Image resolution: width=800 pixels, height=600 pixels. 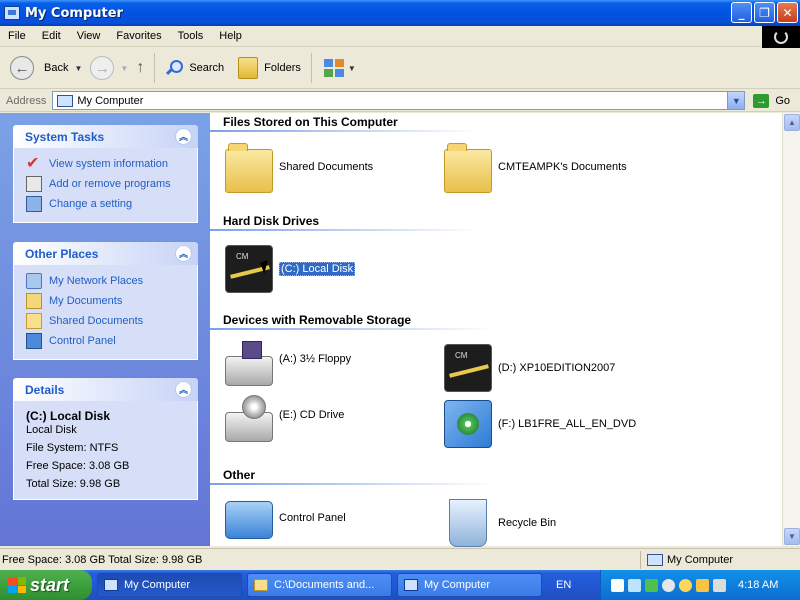 What do you see at coordinates (282, 68) in the screenshot?
I see `folders-label: Folders` at bounding box center [282, 68].